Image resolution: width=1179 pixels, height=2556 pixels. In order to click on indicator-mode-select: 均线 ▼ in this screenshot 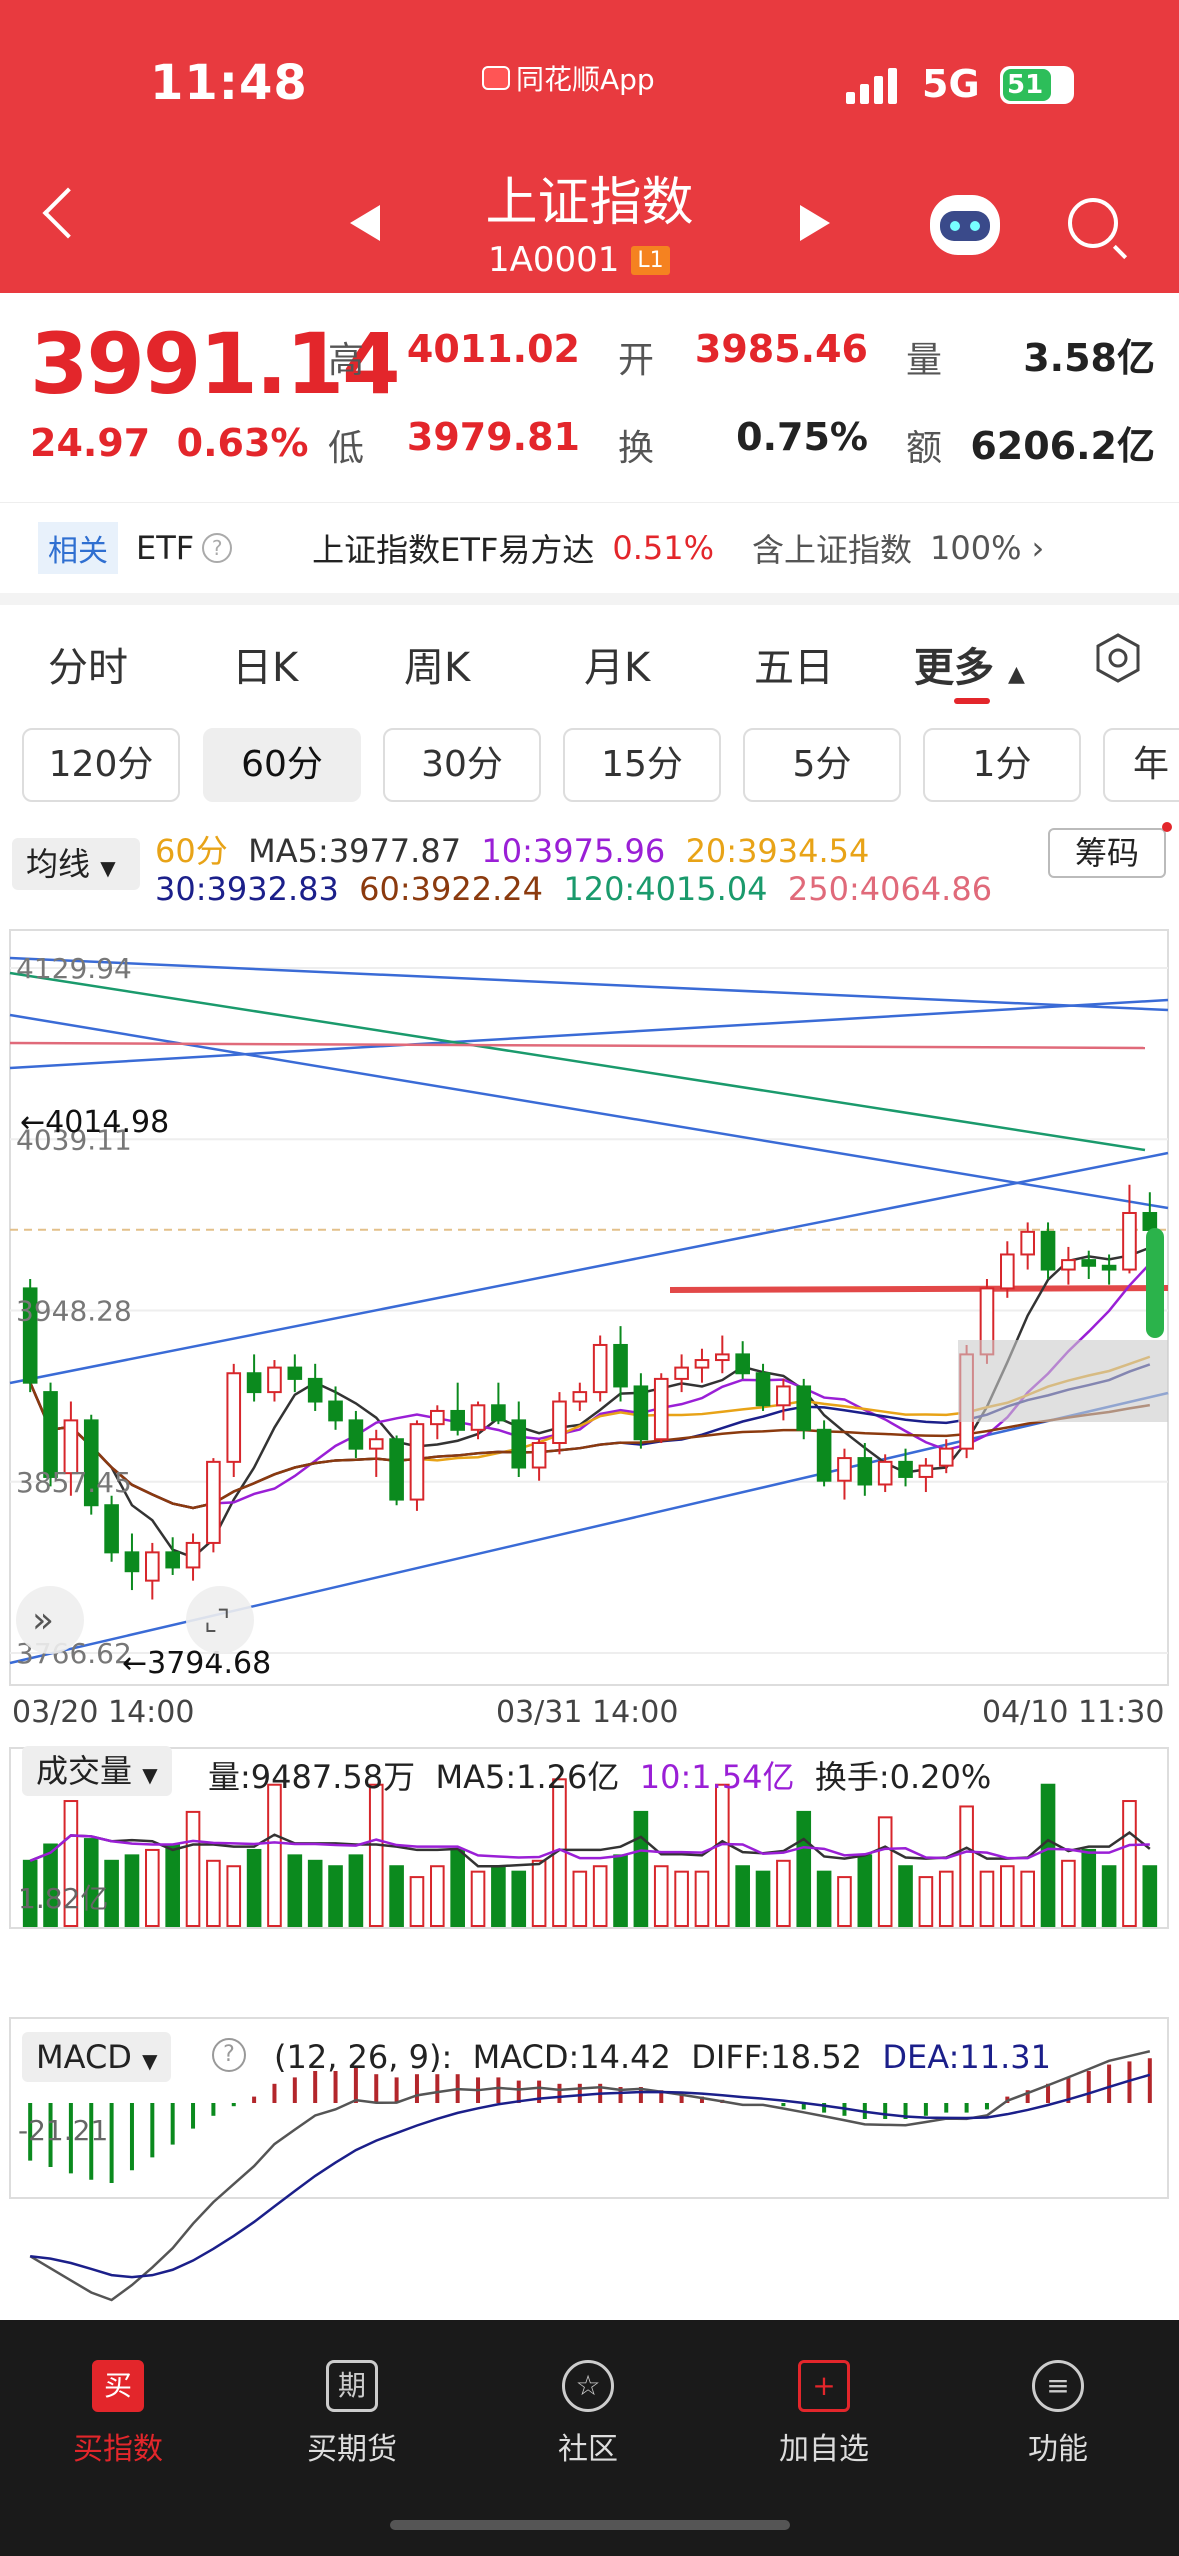, I will do `click(76, 864)`.